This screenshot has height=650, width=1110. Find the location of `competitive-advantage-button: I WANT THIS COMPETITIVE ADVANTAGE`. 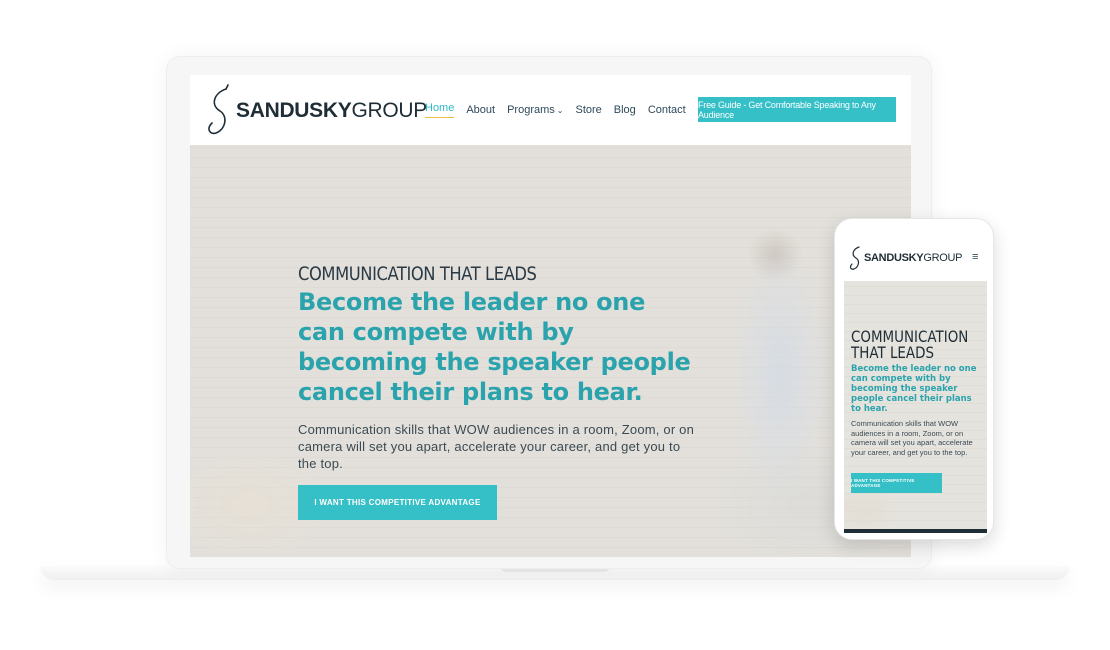

competitive-advantage-button: I WANT THIS COMPETITIVE ADVANTAGE is located at coordinates (397, 502).